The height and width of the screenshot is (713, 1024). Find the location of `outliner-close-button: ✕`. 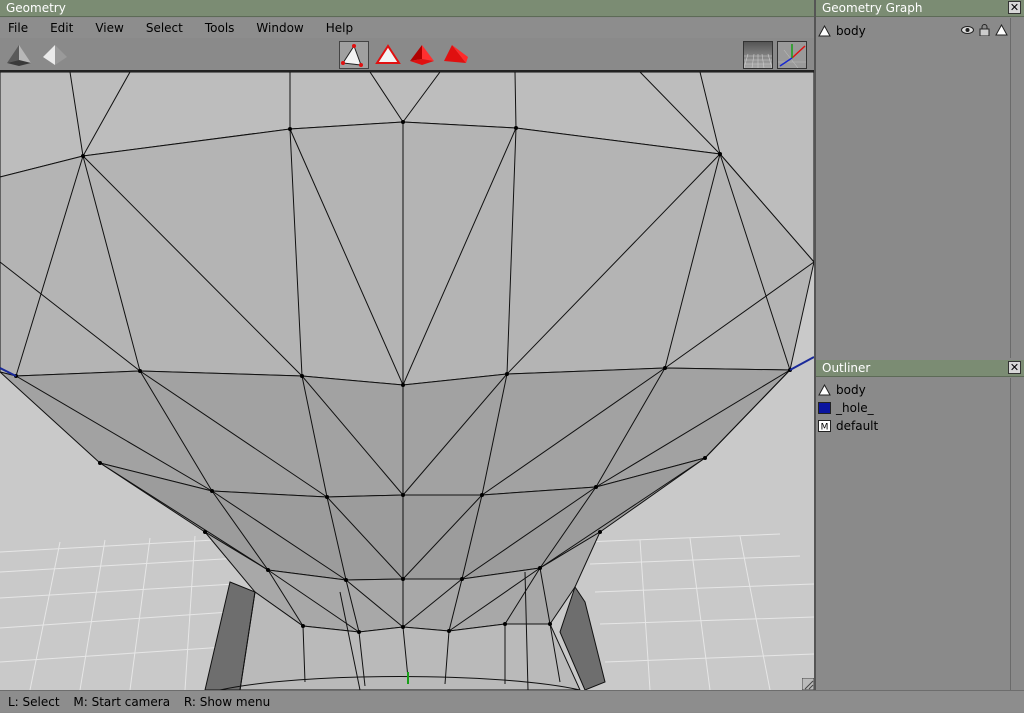

outliner-close-button: ✕ is located at coordinates (1014, 367).